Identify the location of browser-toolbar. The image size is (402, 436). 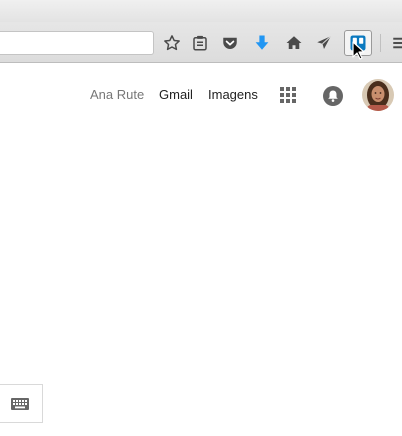
(201, 31).